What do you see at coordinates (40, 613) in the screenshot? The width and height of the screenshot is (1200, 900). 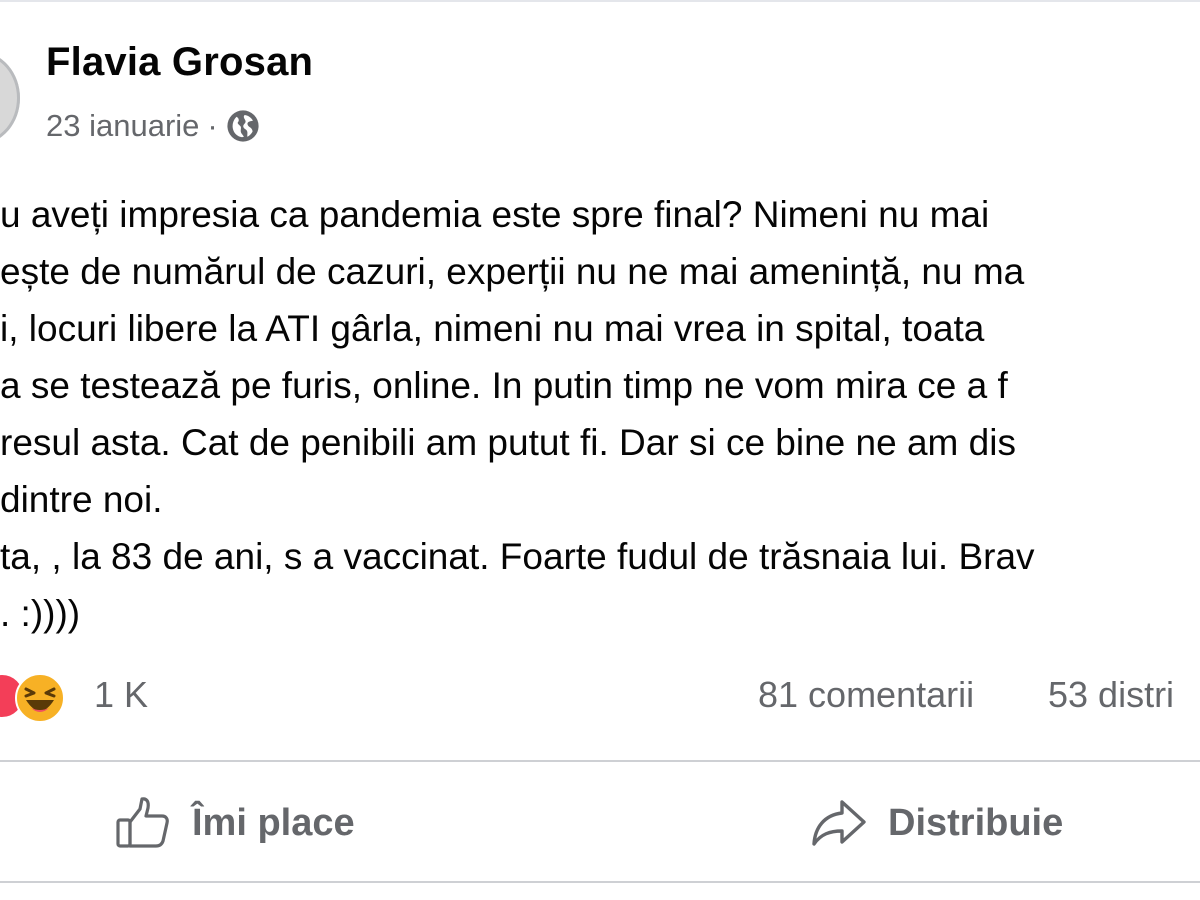 I see `post-text-line: . :))))` at bounding box center [40, 613].